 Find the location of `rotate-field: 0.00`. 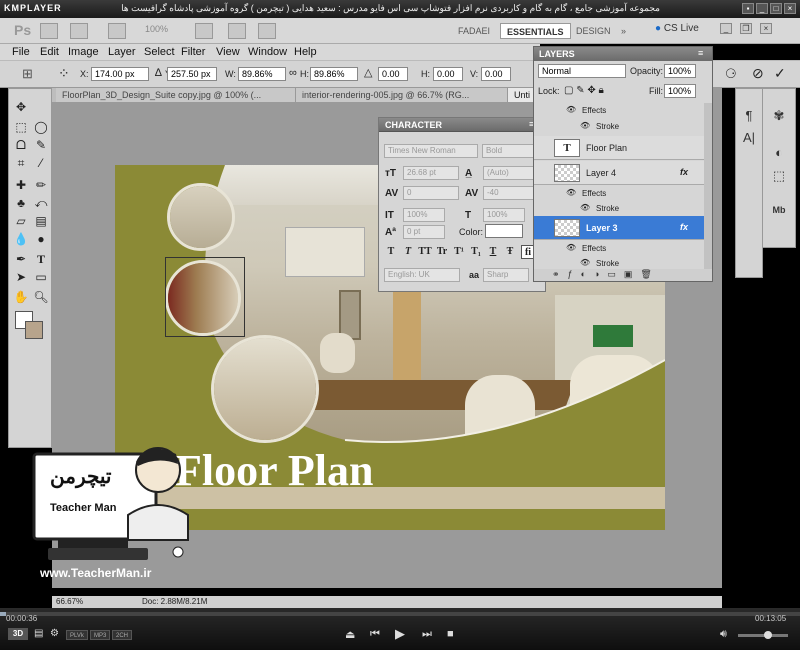

rotate-field: 0.00 is located at coordinates (393, 74).